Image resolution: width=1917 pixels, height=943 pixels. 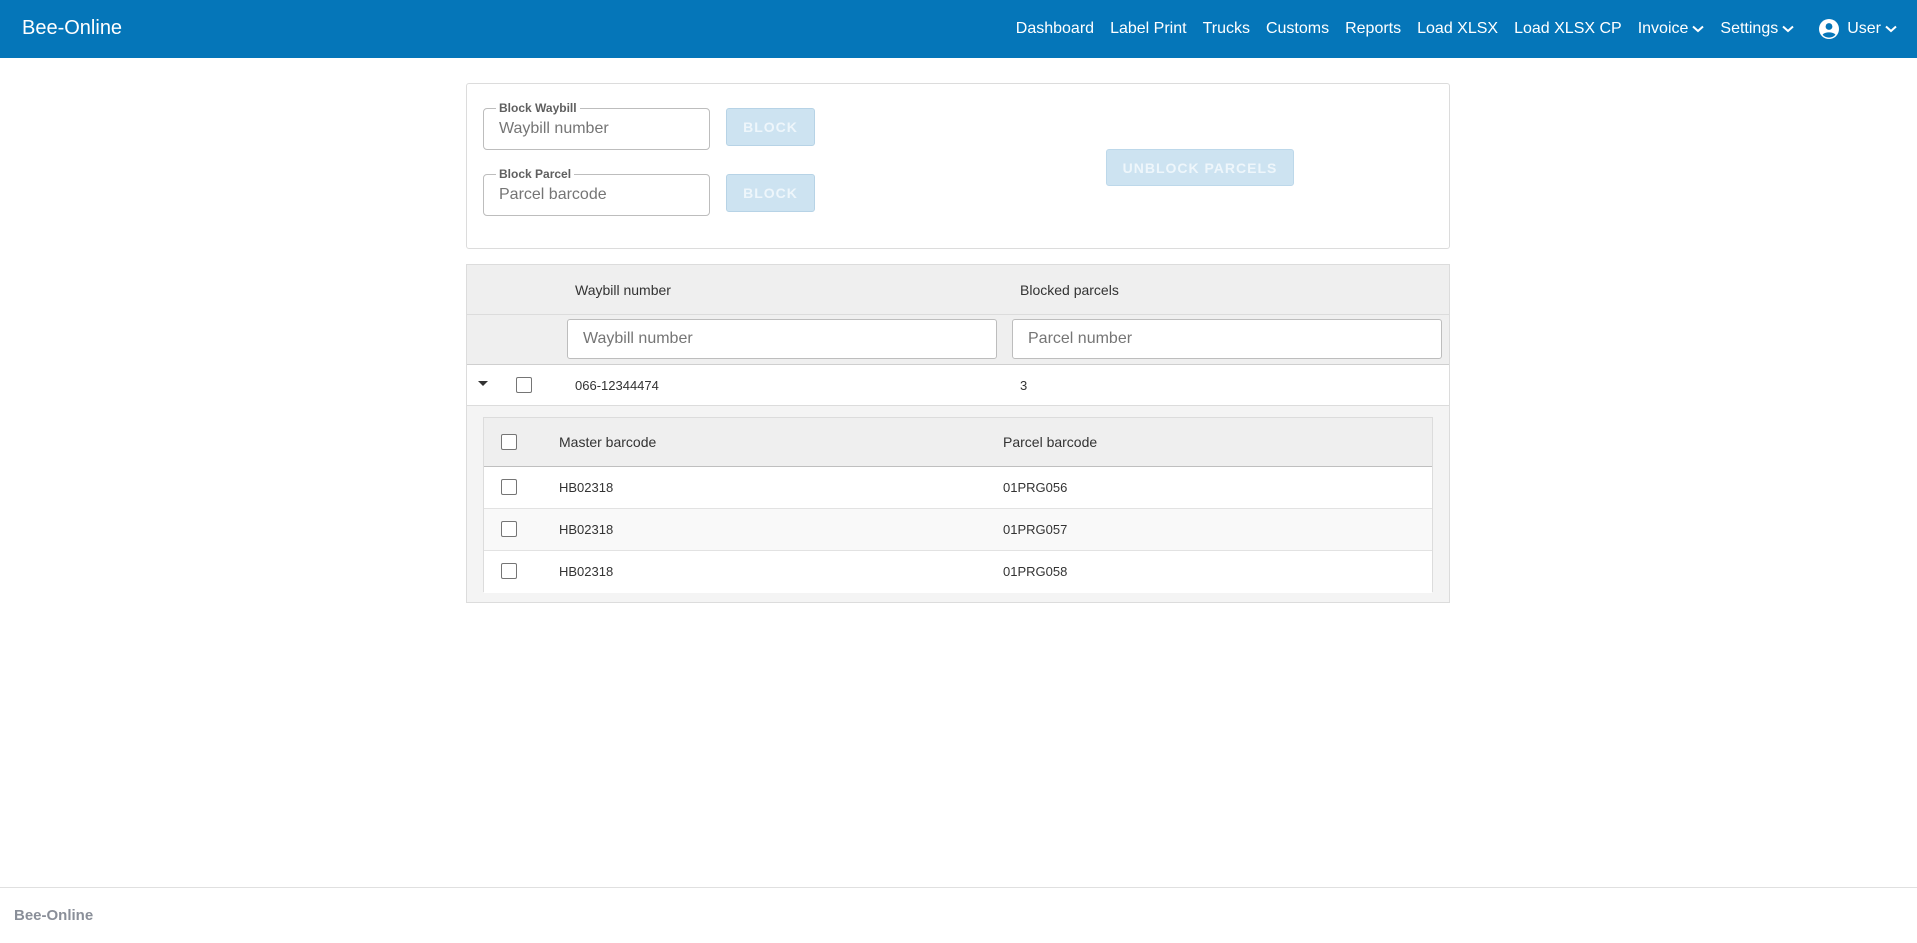 I want to click on column-header-waybill: Waybill number, so click(x=623, y=290).